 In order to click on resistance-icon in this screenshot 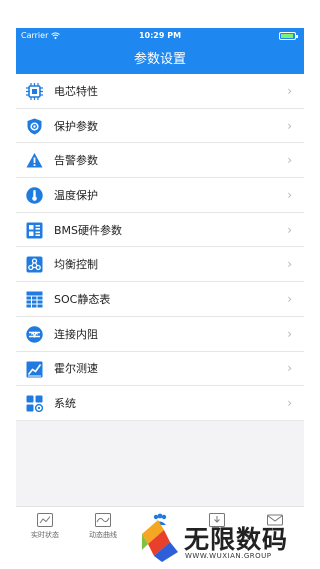, I will do `click(34, 334)`.